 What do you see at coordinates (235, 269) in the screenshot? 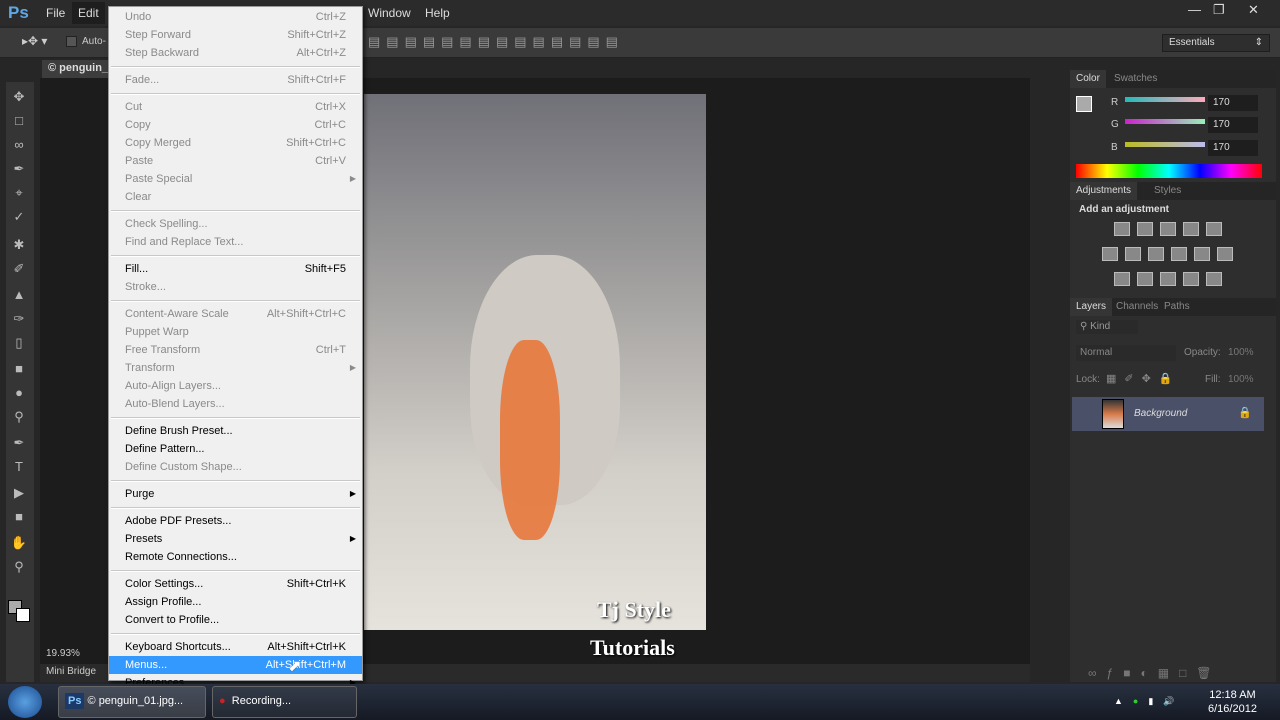
I see `menu-item-fill: Fill... Shift+F5` at bounding box center [235, 269].